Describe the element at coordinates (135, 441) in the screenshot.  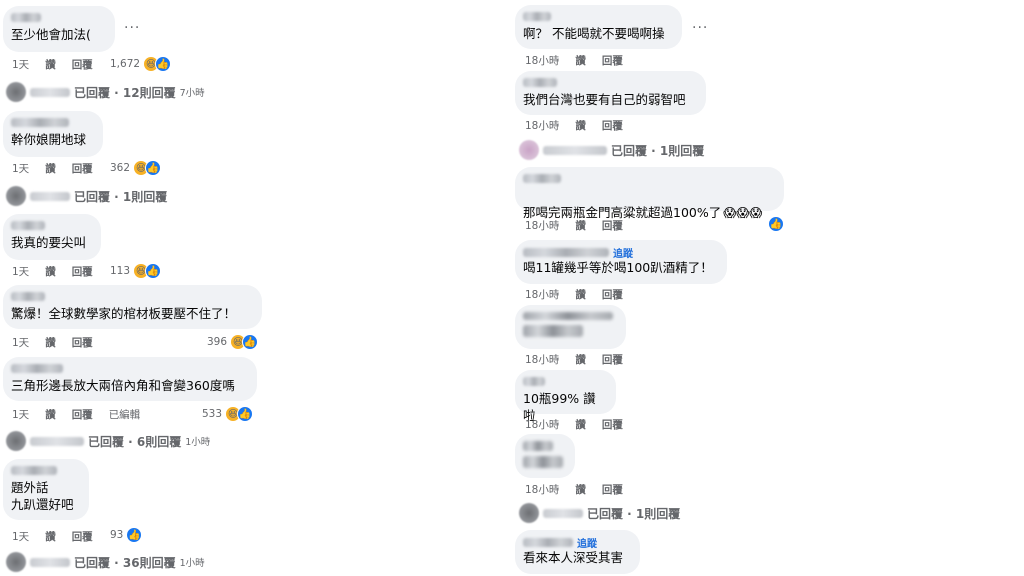
I see `replies-label: 已回覆 · 6則回覆` at that location.